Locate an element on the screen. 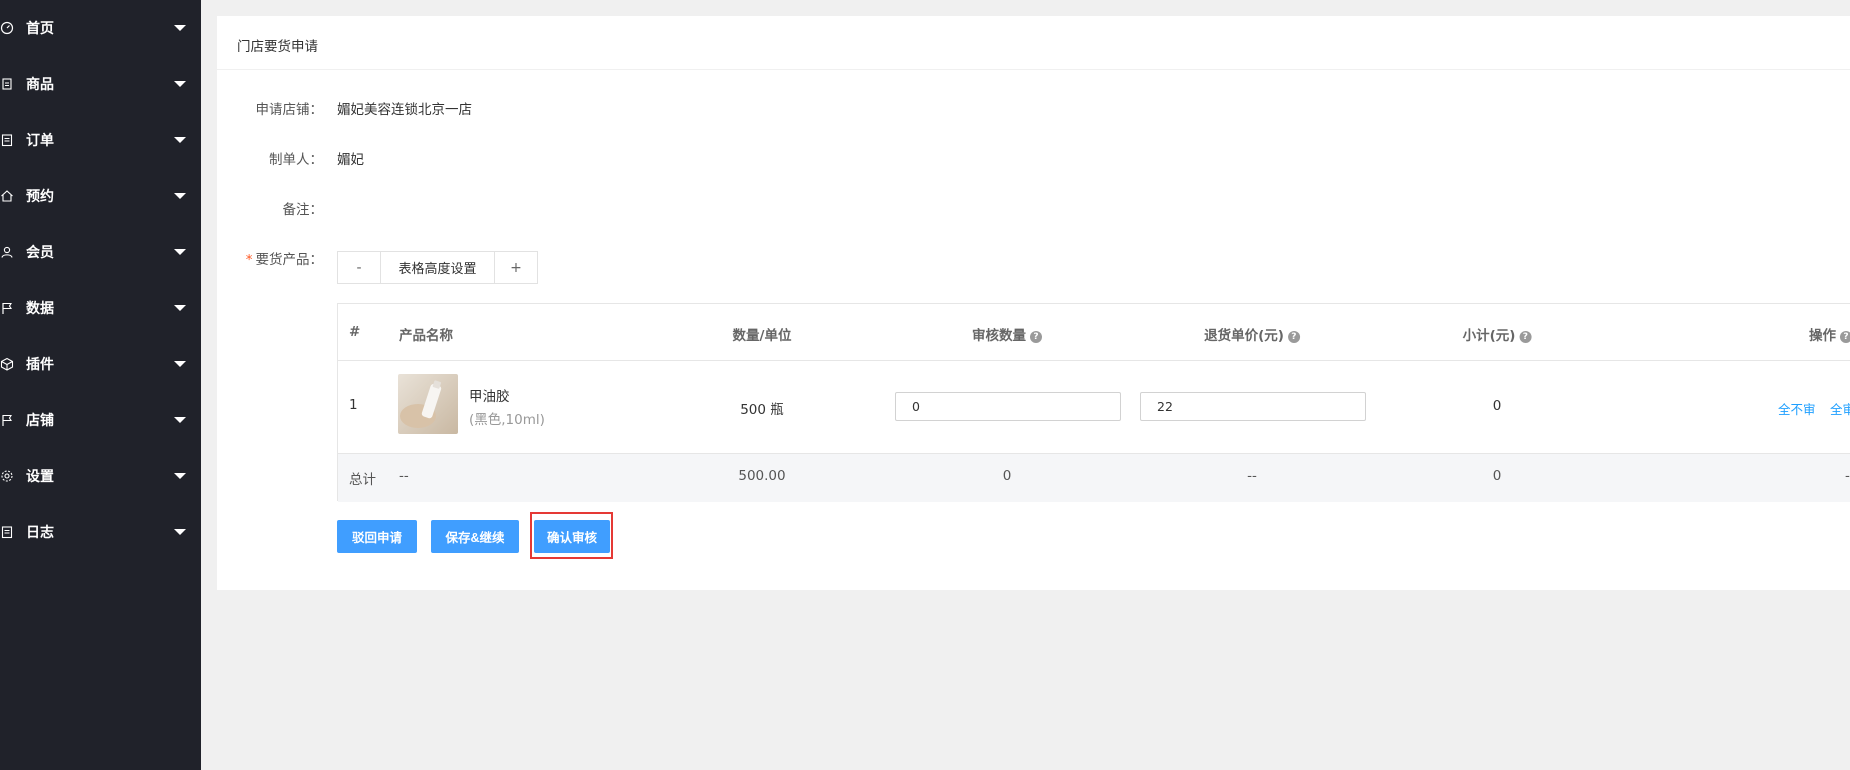 The width and height of the screenshot is (1850, 770). sidebar-item-logs: 日志 is located at coordinates (100, 532).